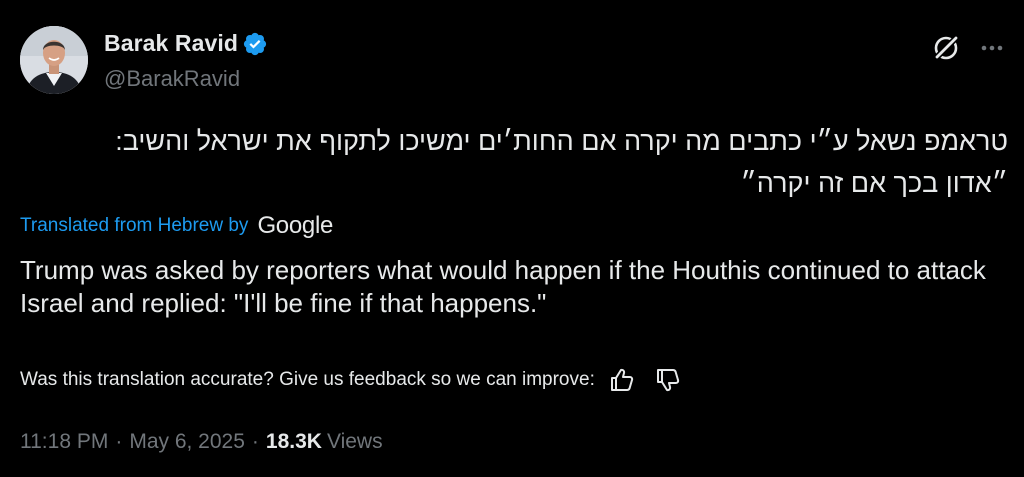 The width and height of the screenshot is (1024, 477). What do you see at coordinates (354, 441) in the screenshot?
I see `views-label: Views` at bounding box center [354, 441].